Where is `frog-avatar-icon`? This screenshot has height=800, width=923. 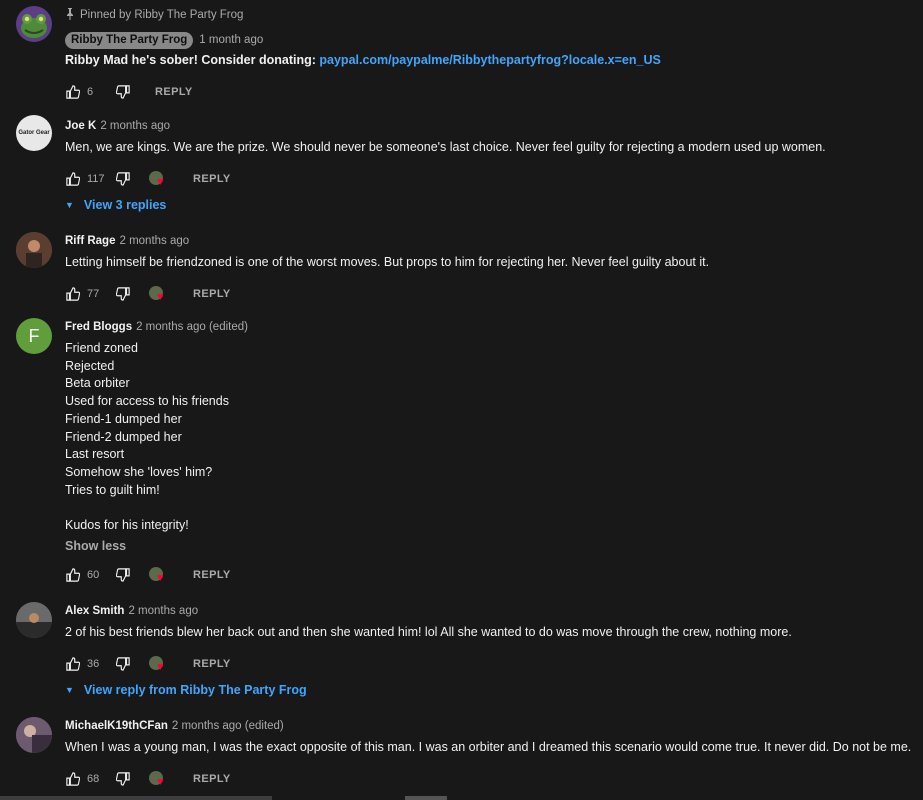 frog-avatar-icon is located at coordinates (34, 24).